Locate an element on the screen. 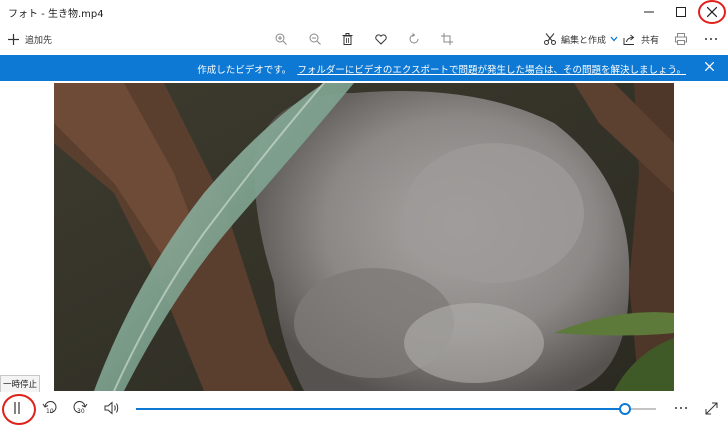 This screenshot has height=425, width=728. close-icon is located at coordinates (709, 66).